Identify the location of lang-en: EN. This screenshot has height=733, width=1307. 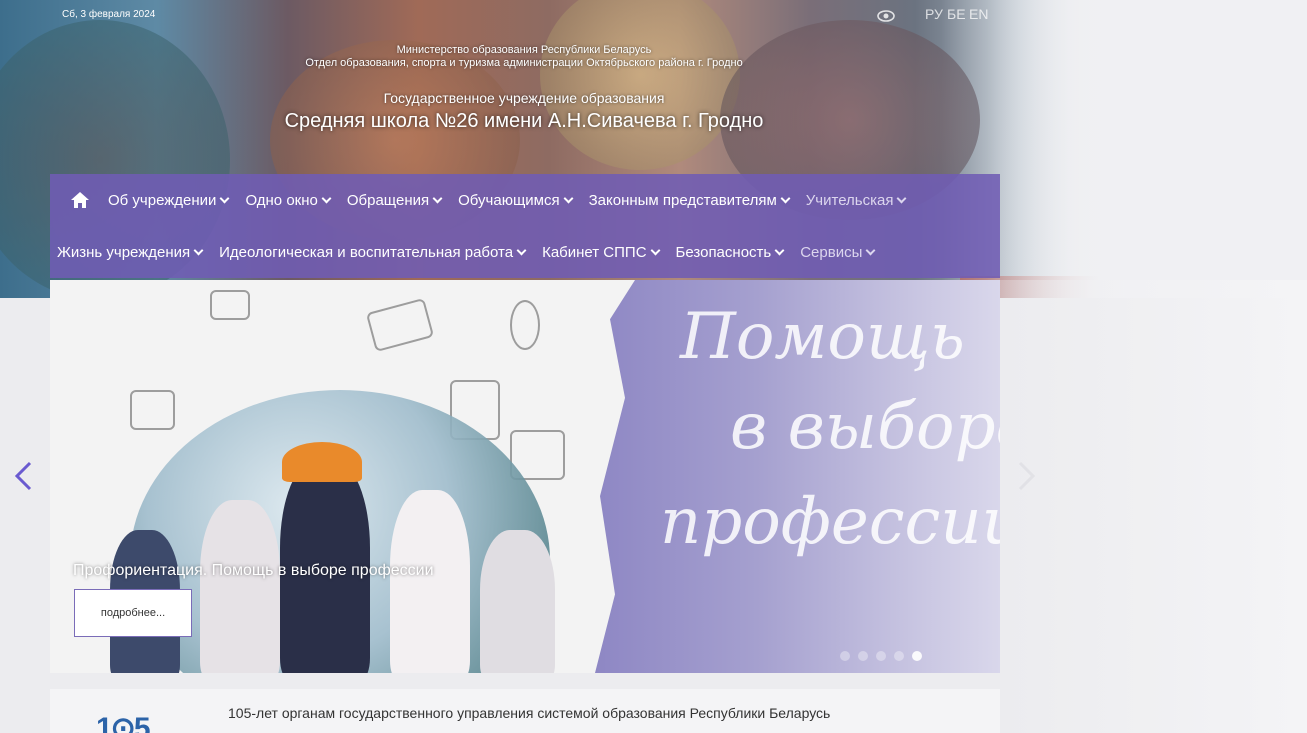
(978, 14).